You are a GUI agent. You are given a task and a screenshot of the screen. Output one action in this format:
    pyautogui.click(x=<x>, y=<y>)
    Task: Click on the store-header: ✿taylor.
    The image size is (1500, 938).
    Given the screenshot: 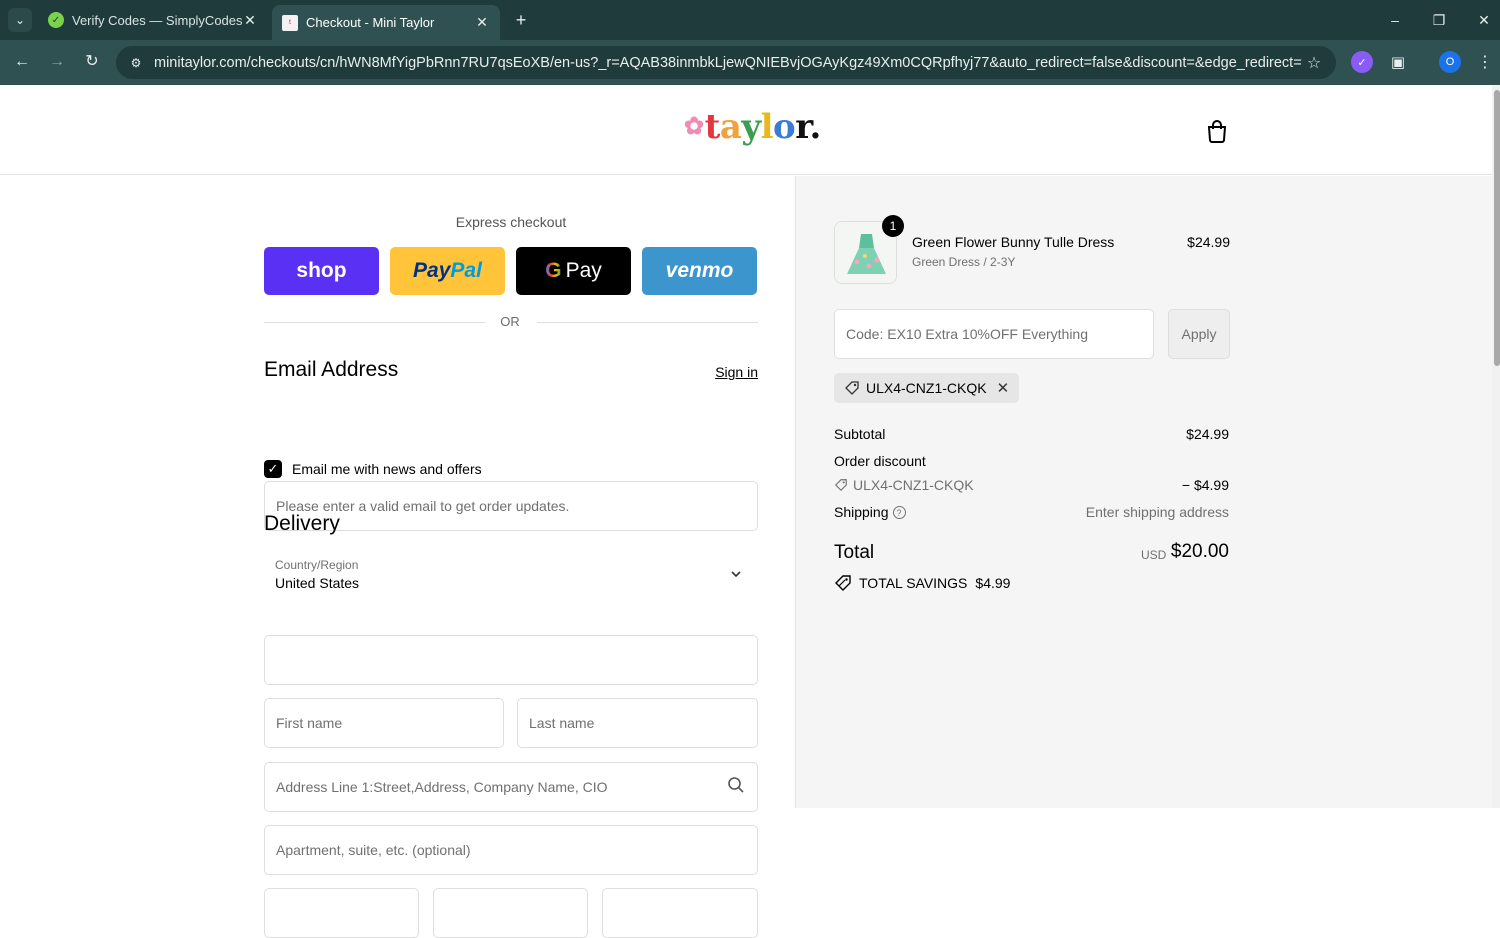 What is the action you would take?
    pyautogui.click(x=746, y=130)
    